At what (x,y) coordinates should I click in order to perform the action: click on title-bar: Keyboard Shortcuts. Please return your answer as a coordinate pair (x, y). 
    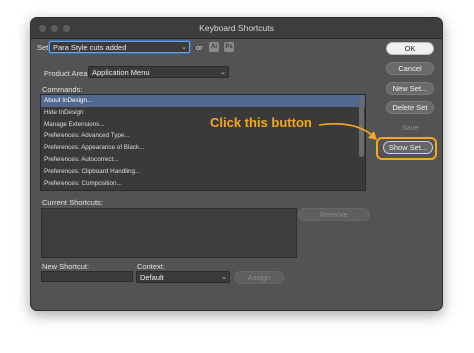
    Looking at the image, I should click on (236, 28).